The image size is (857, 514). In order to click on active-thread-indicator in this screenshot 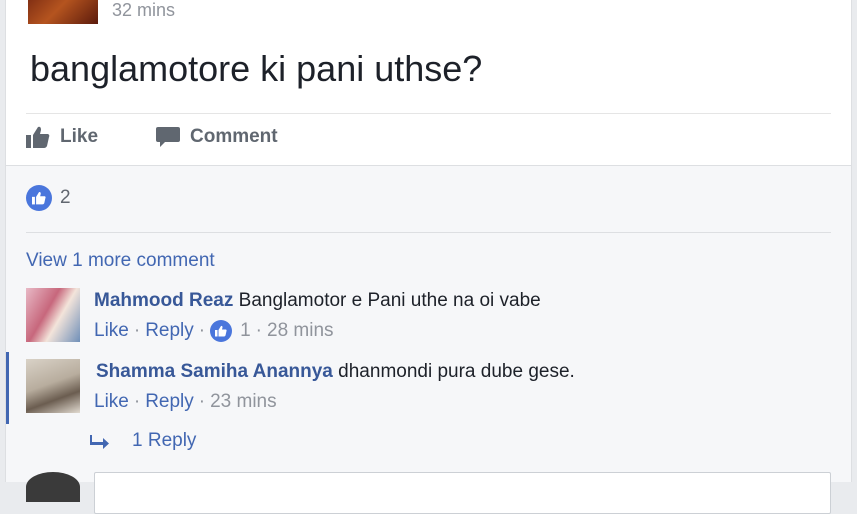, I will do `click(7, 388)`.